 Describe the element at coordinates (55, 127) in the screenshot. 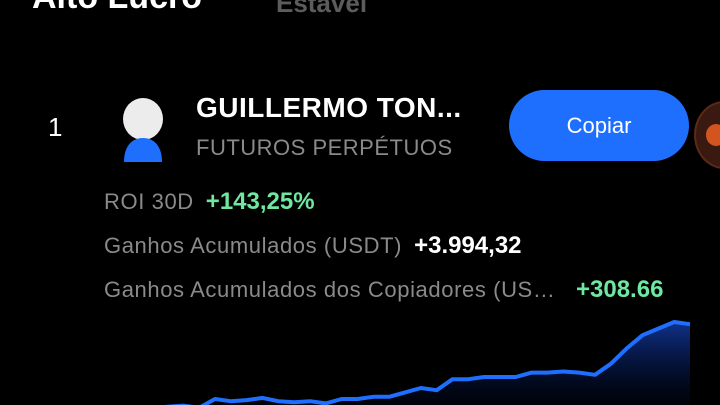

I see `rank-number: 1` at that location.